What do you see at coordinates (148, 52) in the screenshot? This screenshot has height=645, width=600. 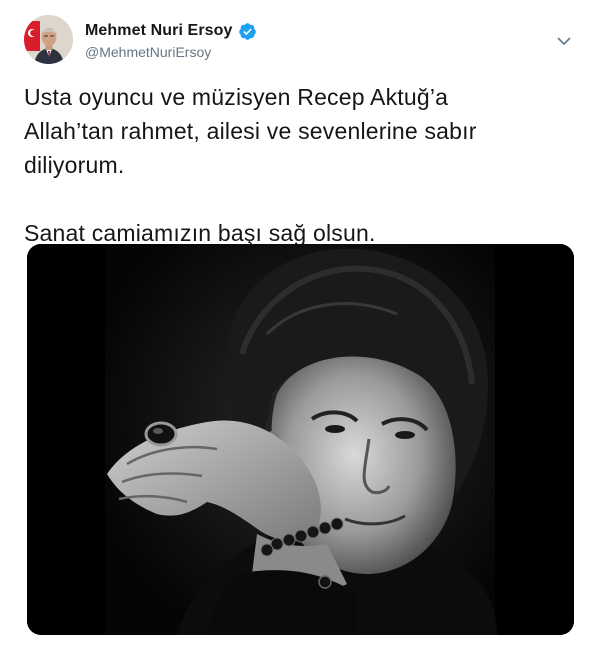 I see `author-handle: @MehmetNuriErsoy` at bounding box center [148, 52].